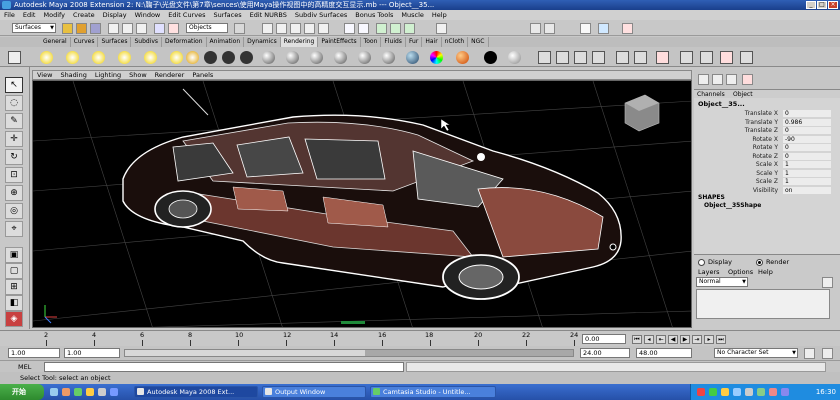 Image resolution: width=840 pixels, height=400 pixels. Describe the element at coordinates (81, 28) in the screenshot. I see `open-scene-icon` at that location.